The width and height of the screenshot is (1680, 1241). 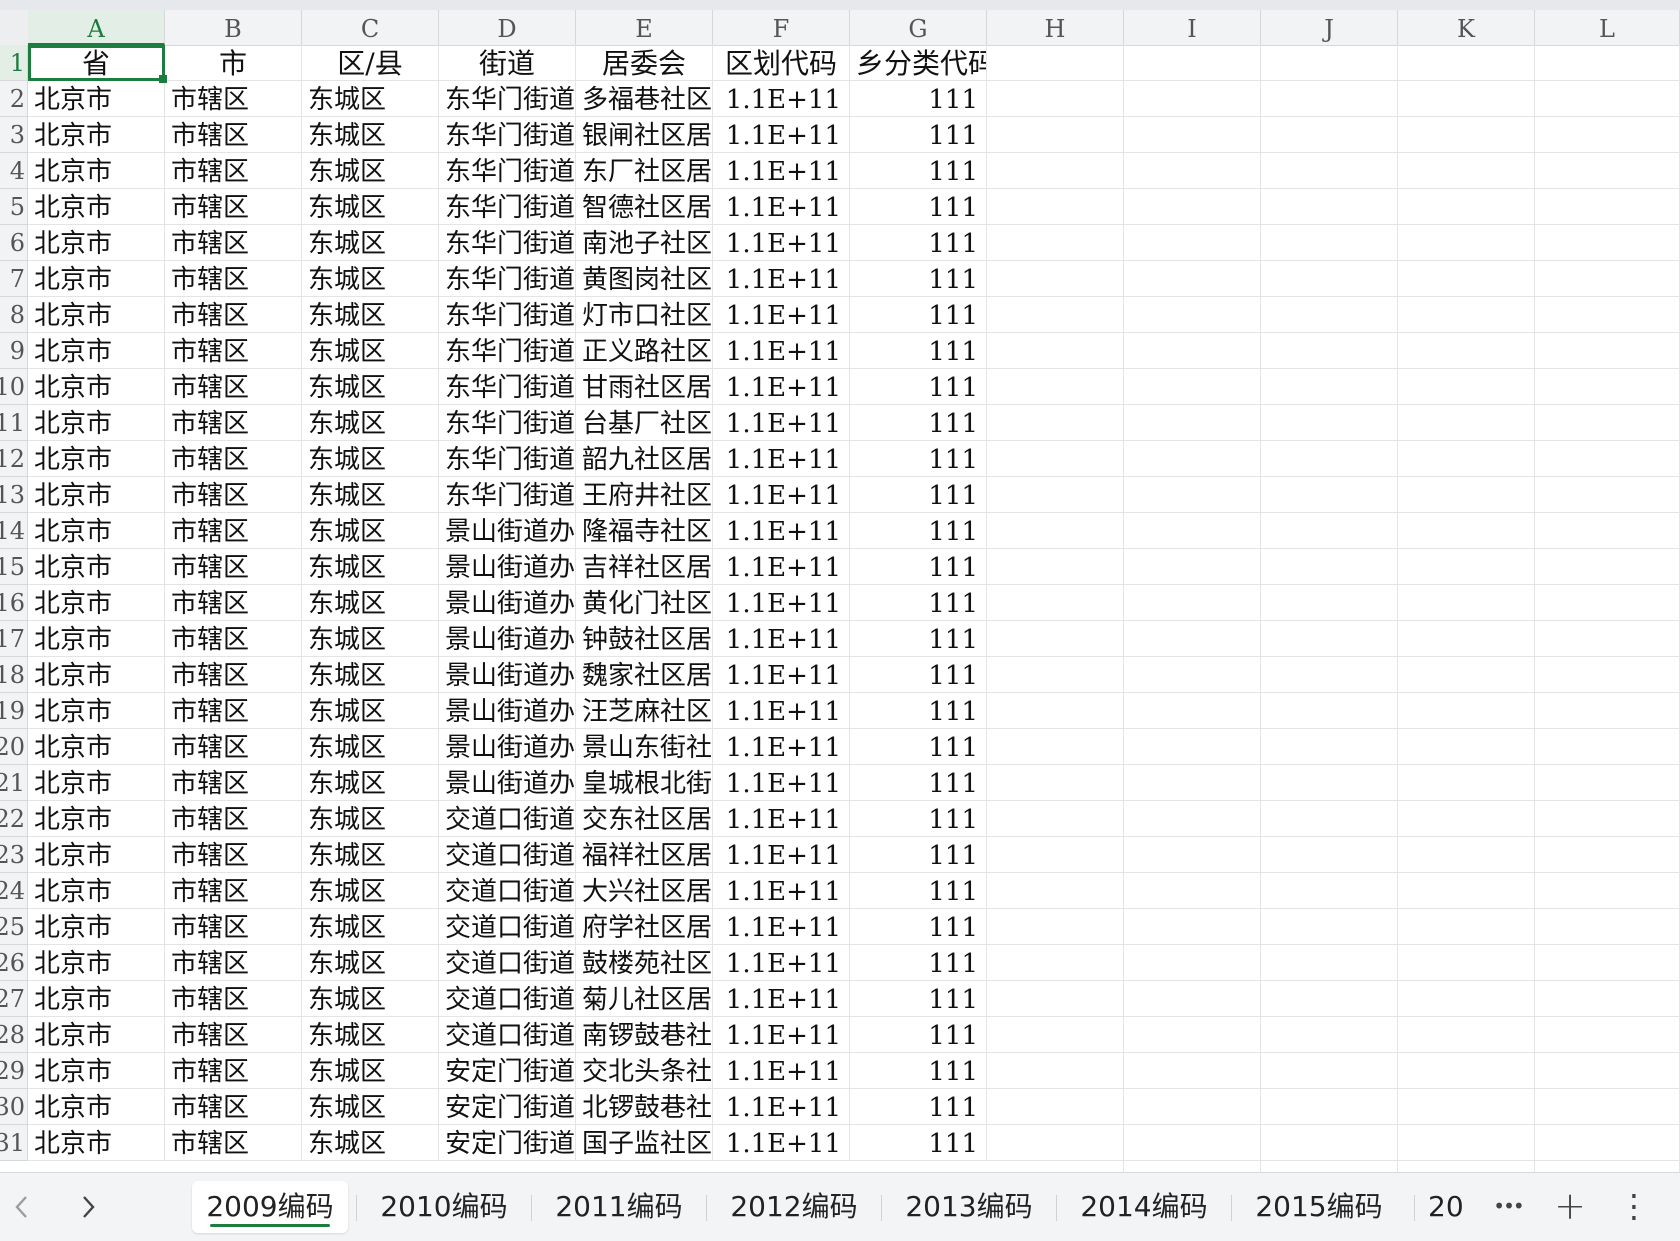 What do you see at coordinates (644, 423) in the screenshot?
I see `table-cell: 台基厂社区` at bounding box center [644, 423].